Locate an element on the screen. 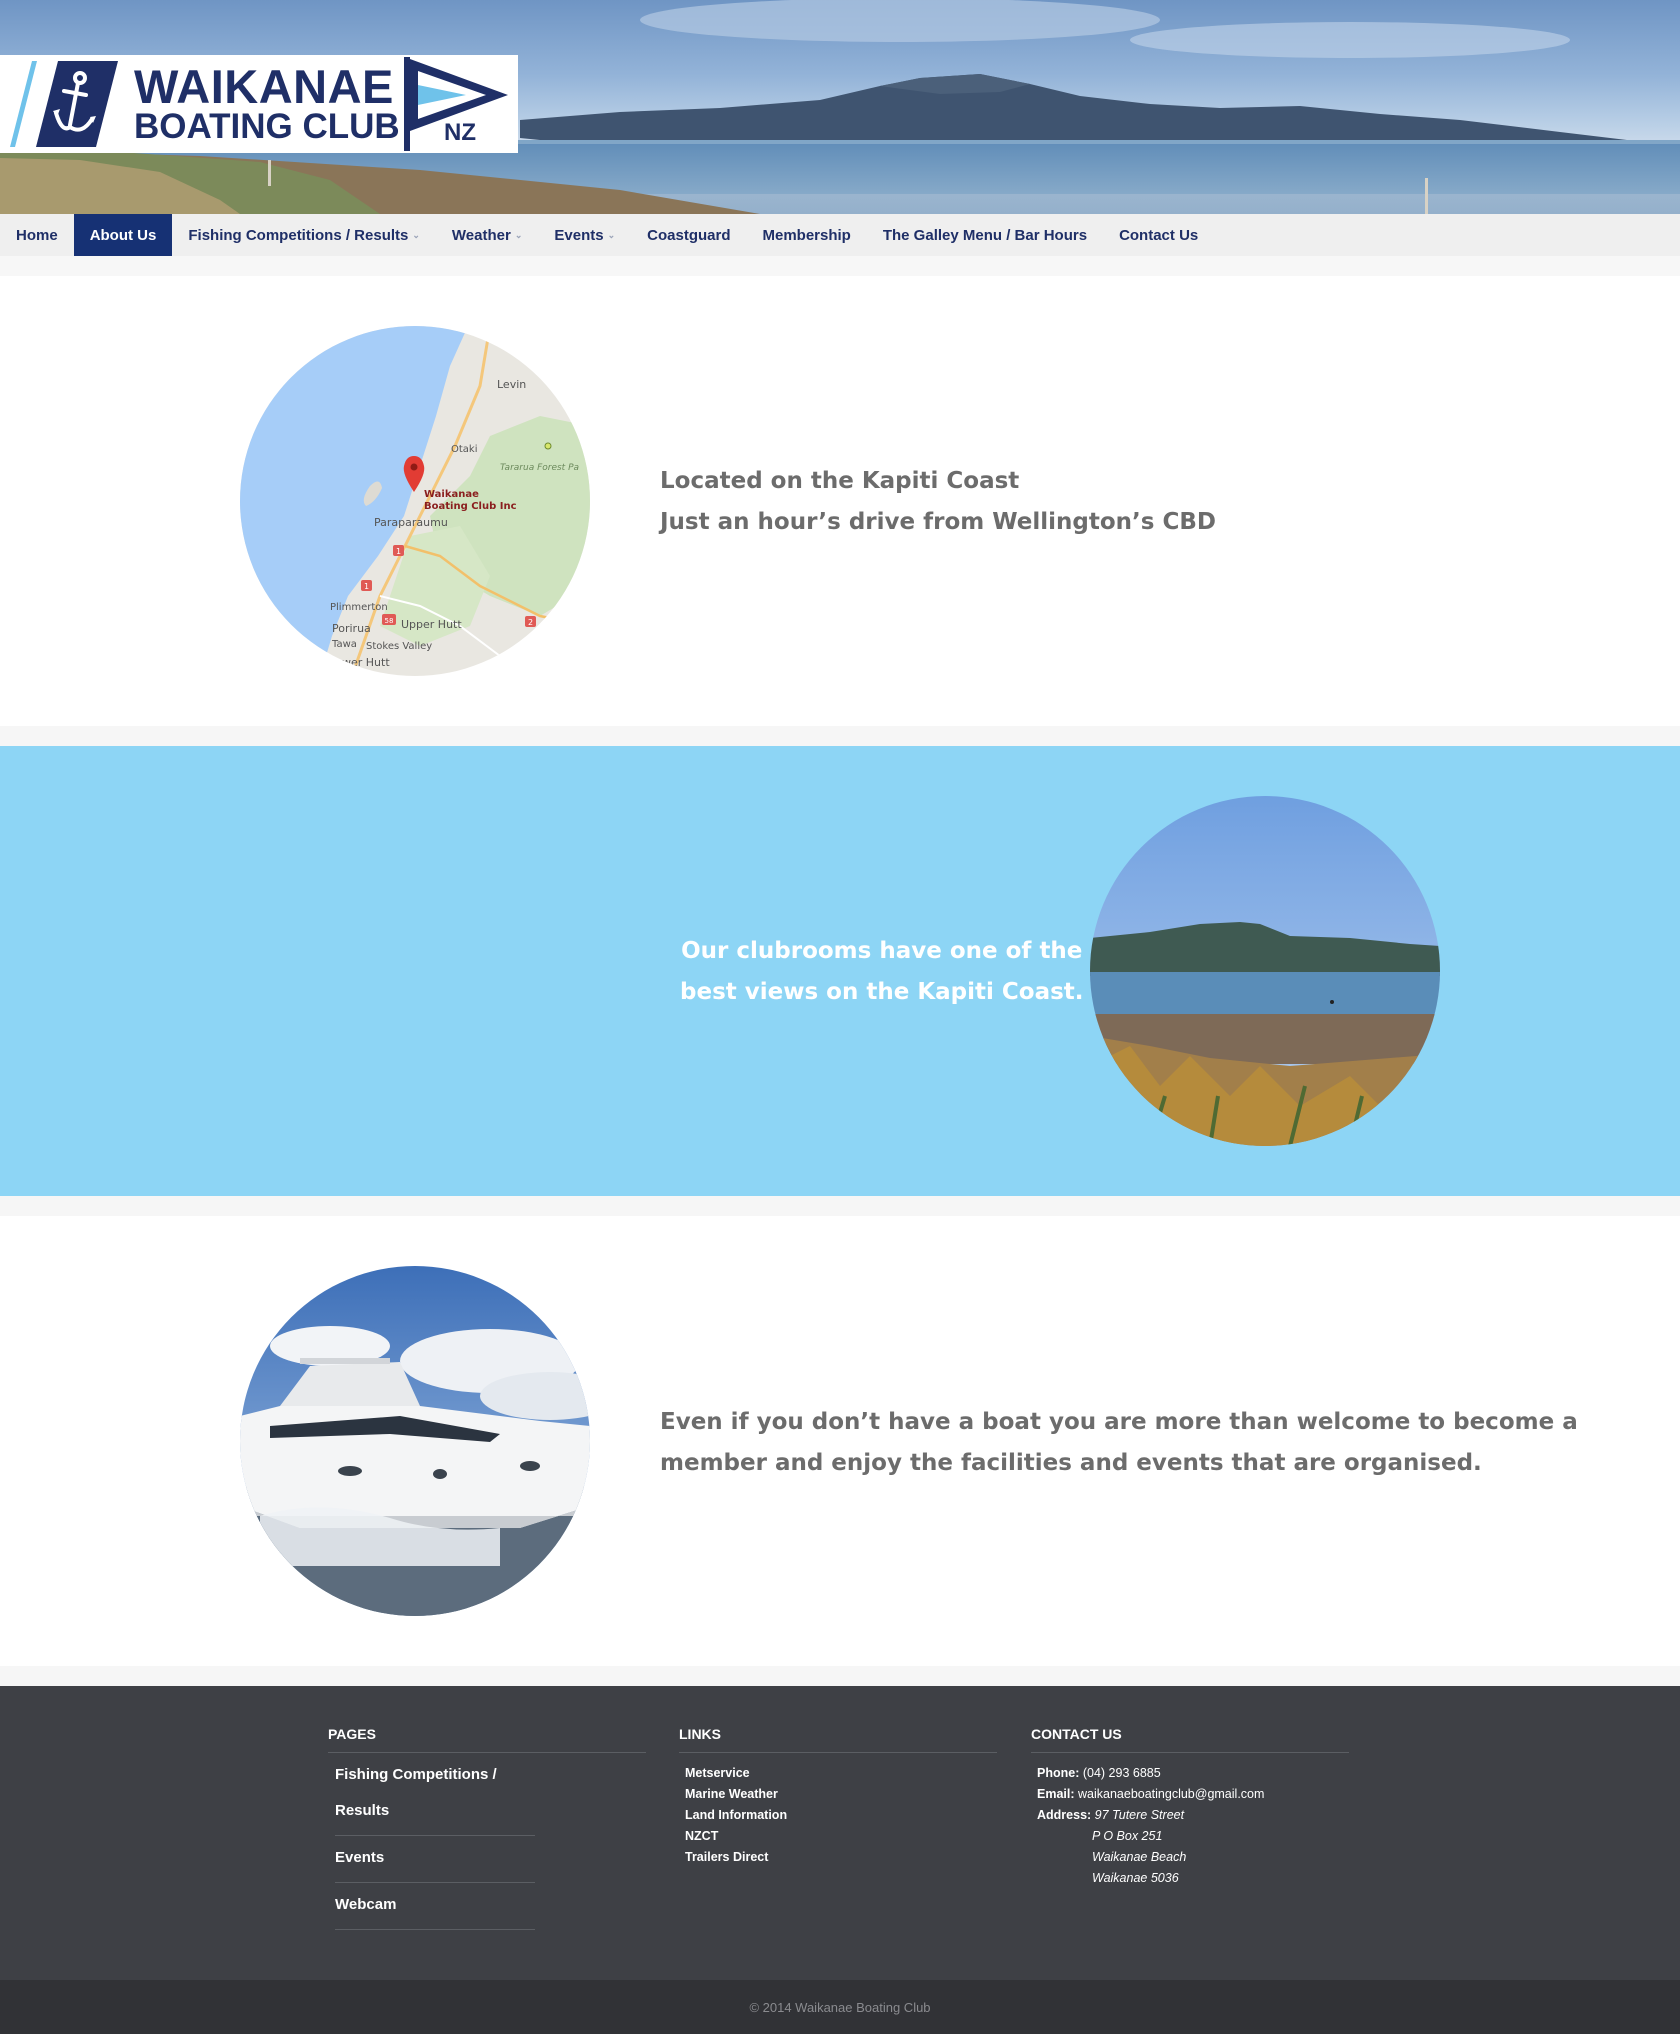 The width and height of the screenshot is (1680, 2034). map-label: Tararua Forest Pa is located at coordinates (539, 468).